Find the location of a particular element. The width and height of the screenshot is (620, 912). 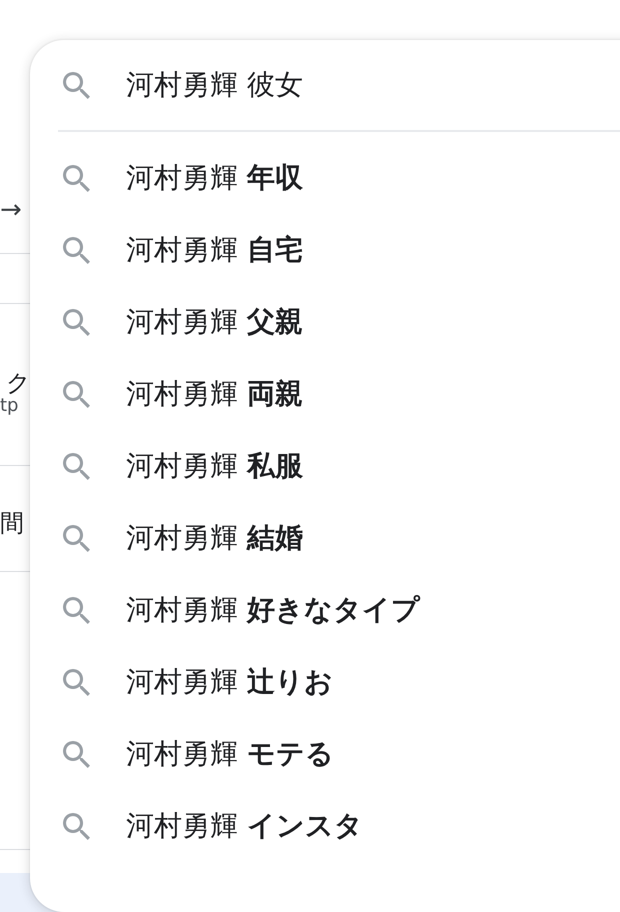

suggestion-item: 河村勇輝 辻りお is located at coordinates (325, 682).